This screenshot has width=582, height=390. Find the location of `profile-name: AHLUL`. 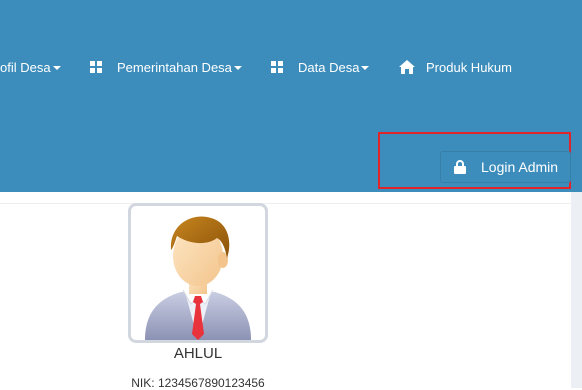

profile-name: AHLUL is located at coordinates (198, 353).